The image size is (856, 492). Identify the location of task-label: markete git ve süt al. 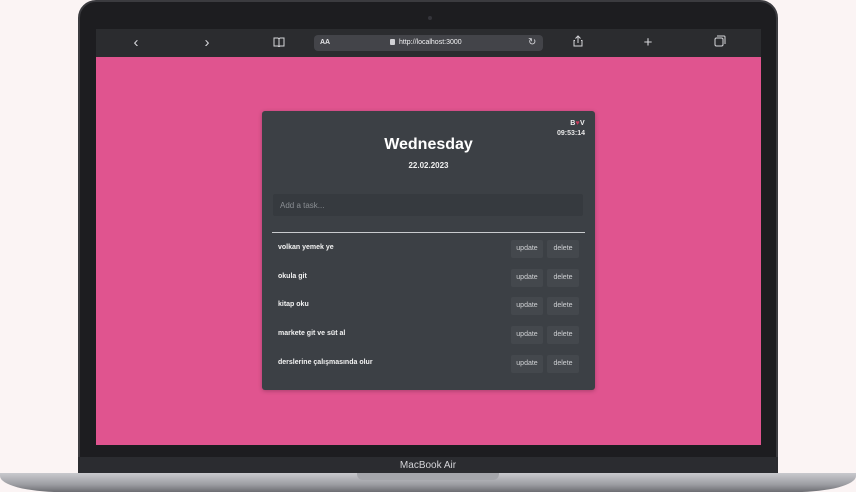
(312, 333).